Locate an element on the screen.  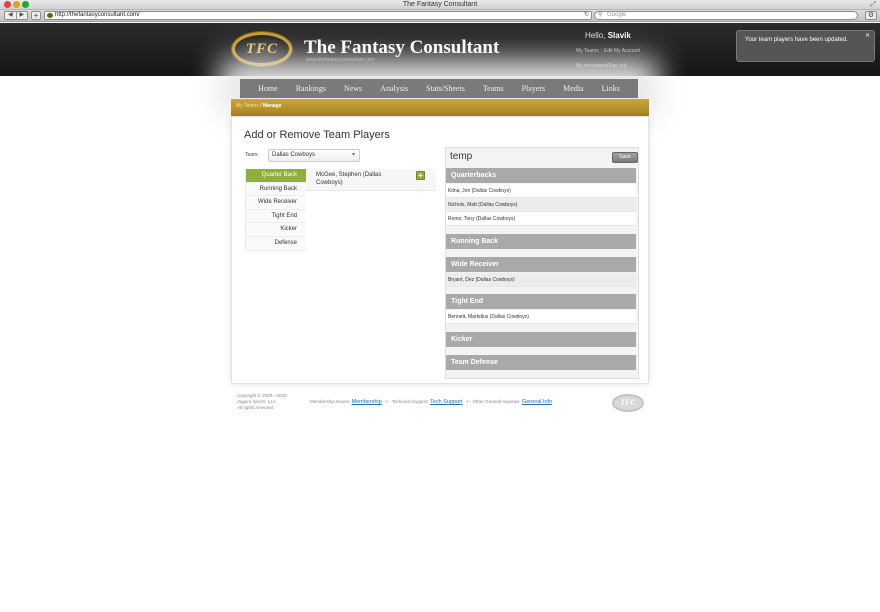
roster-player-row: Nichols, Matt (Dallas Cowboys) is located at coordinates (541, 205).